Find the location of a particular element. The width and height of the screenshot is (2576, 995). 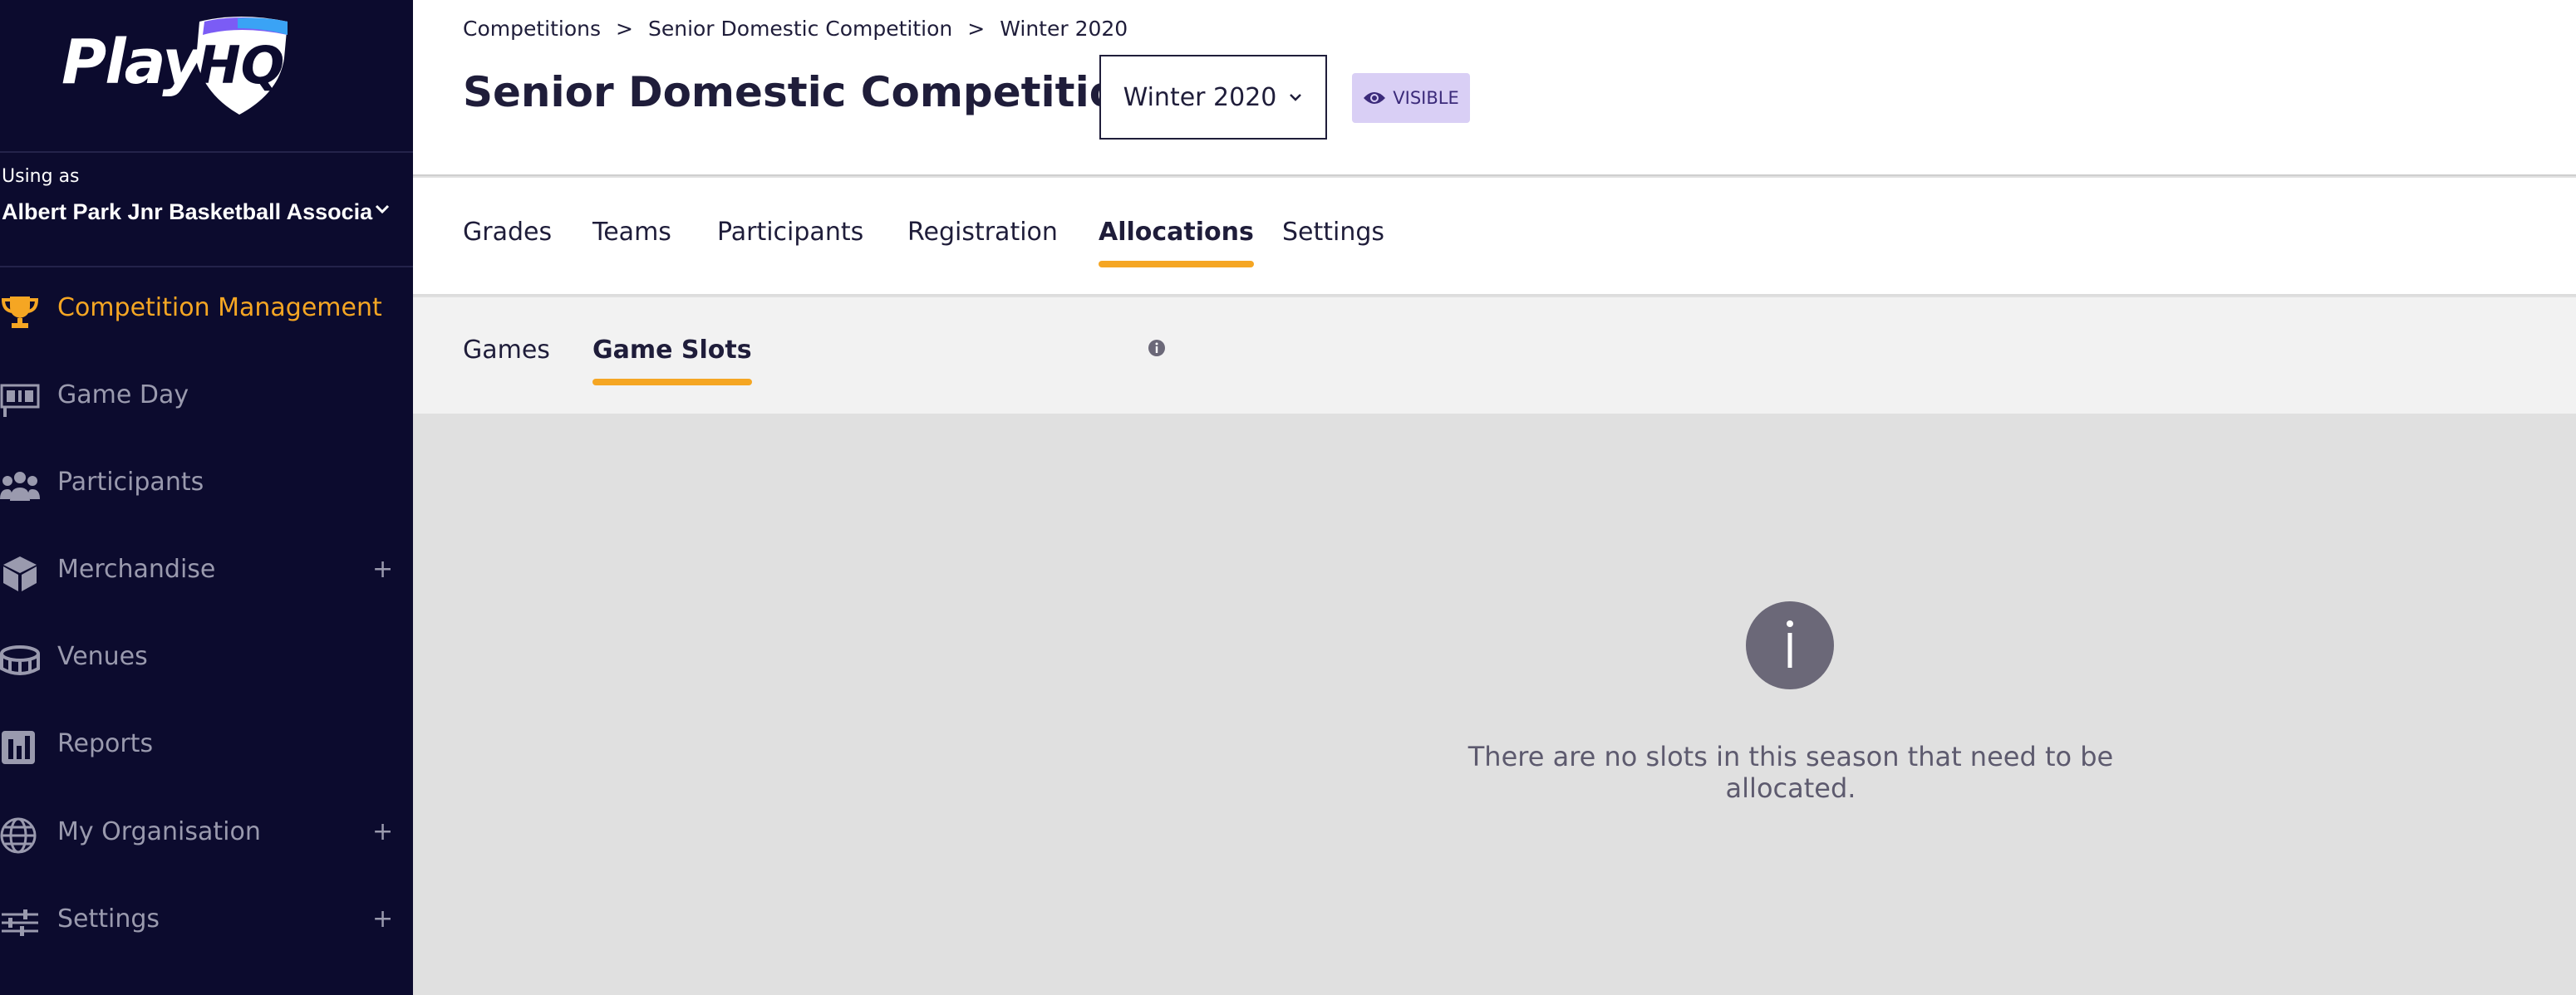

eye-icon is located at coordinates (1375, 98).